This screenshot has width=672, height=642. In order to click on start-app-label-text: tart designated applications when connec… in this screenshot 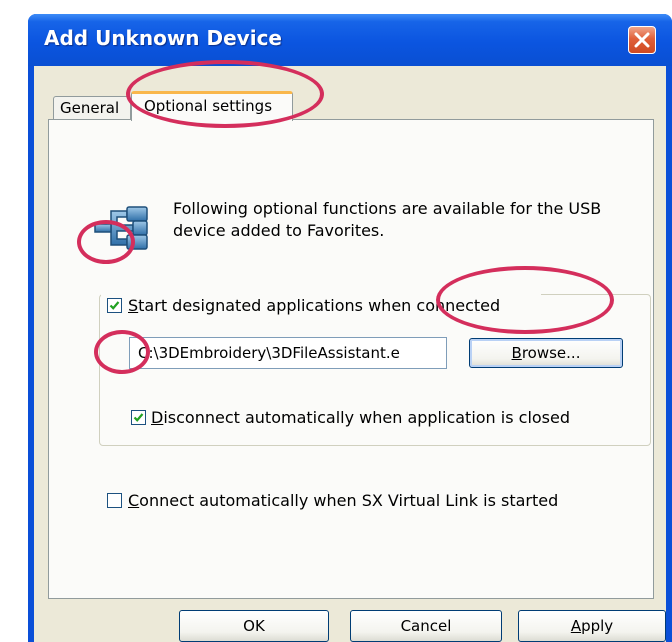, I will do `click(319, 305)`.